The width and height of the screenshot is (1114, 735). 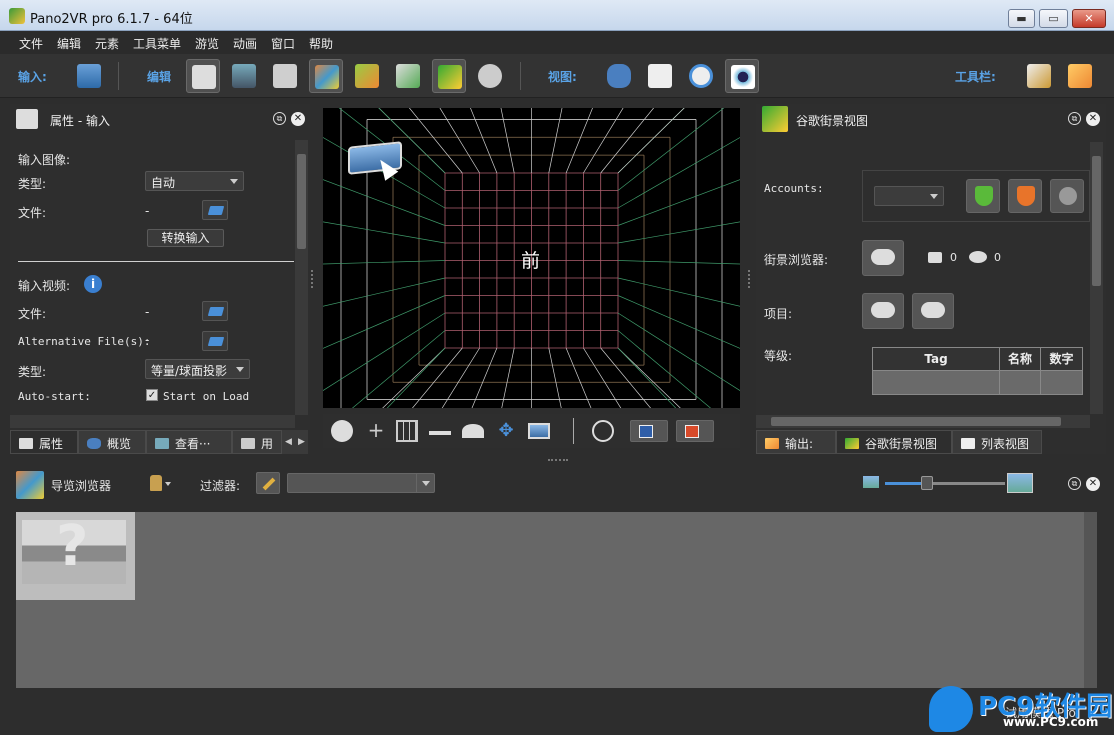 I want to click on slider-handle, so click(x=927, y=483).